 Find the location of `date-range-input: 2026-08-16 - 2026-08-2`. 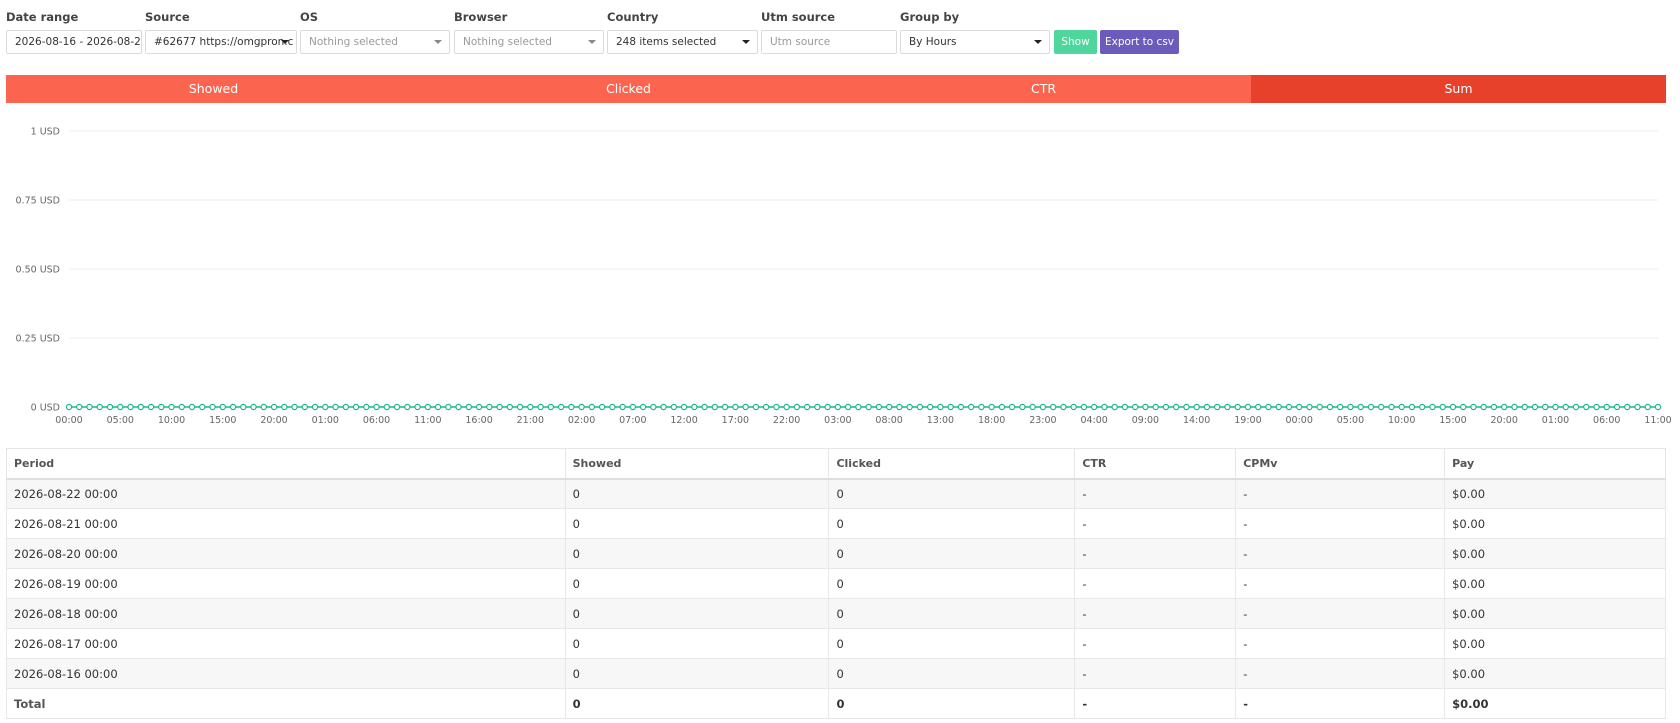

date-range-input: 2026-08-16 - 2026-08-2 is located at coordinates (74, 42).